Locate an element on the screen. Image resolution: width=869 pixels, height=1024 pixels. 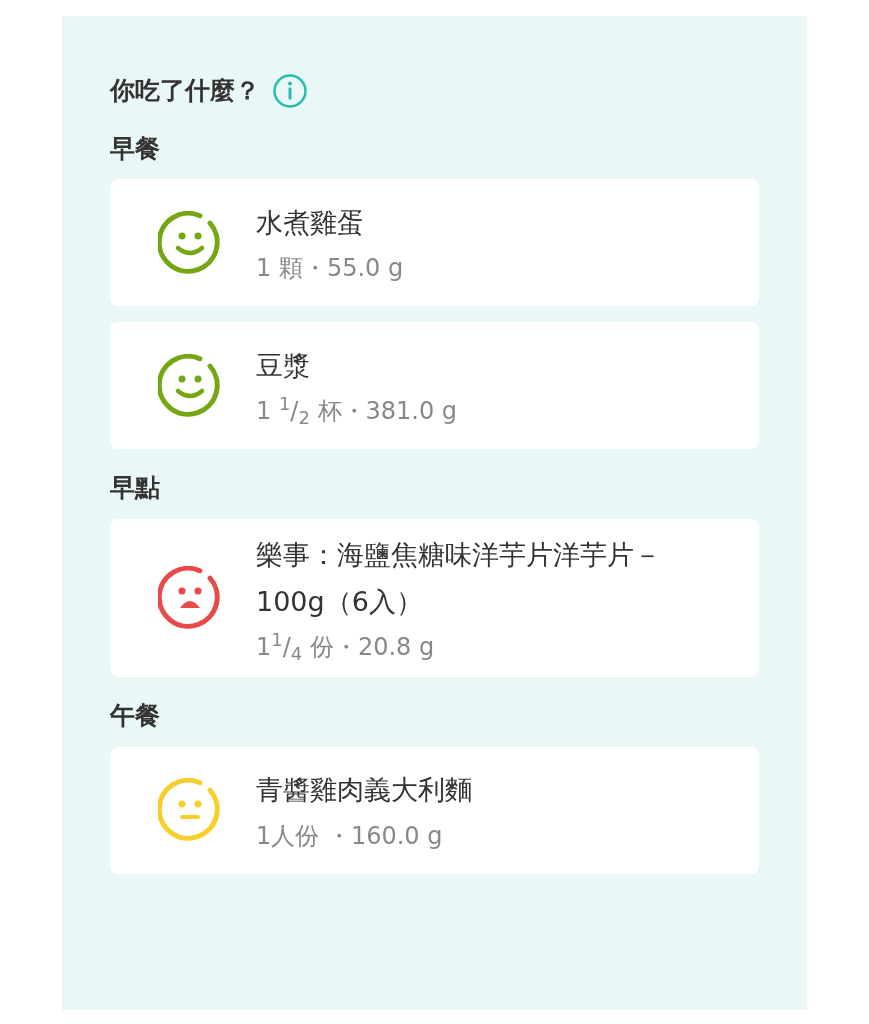
meal-heading: 早餐 is located at coordinates (135, 148).